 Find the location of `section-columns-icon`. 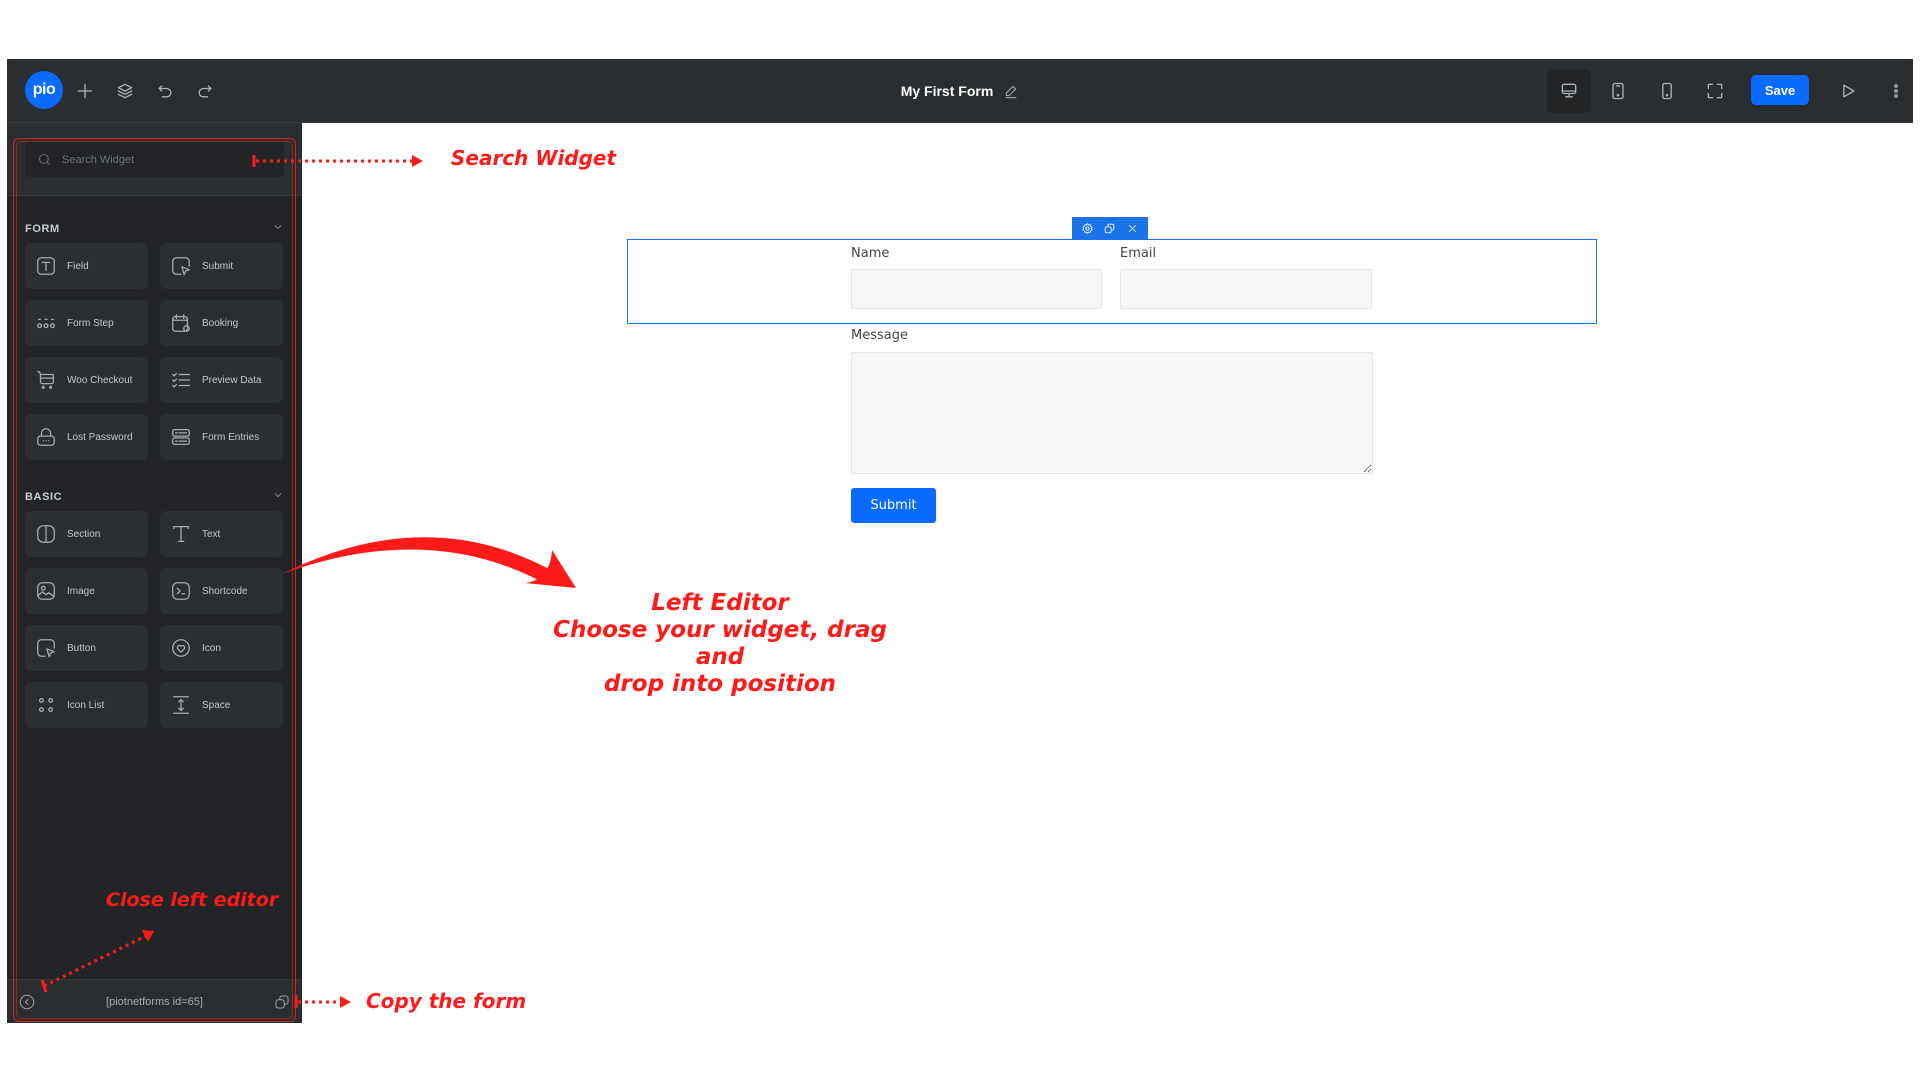

section-columns-icon is located at coordinates (46, 534).